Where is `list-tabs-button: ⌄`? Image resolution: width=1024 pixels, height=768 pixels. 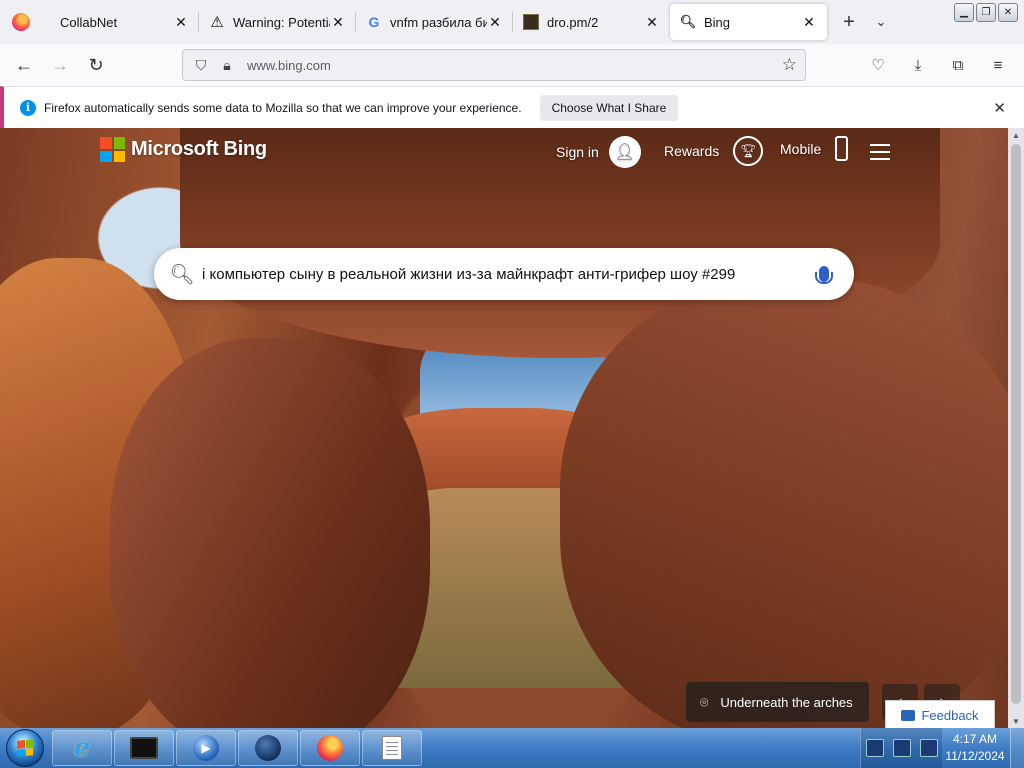 list-tabs-button: ⌄ is located at coordinates (881, 22).